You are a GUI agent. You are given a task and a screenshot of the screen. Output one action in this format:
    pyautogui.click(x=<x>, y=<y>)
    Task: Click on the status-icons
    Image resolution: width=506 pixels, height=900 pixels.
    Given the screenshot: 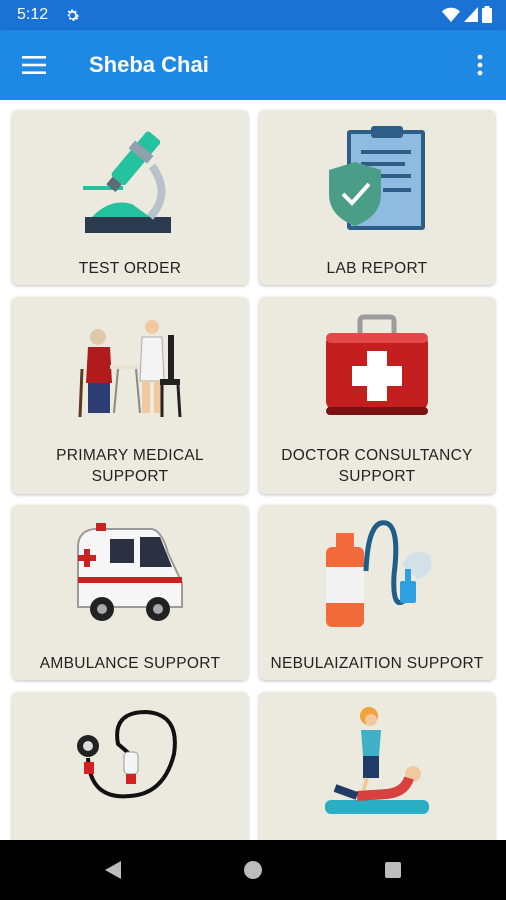 What is the action you would take?
    pyautogui.click(x=467, y=14)
    